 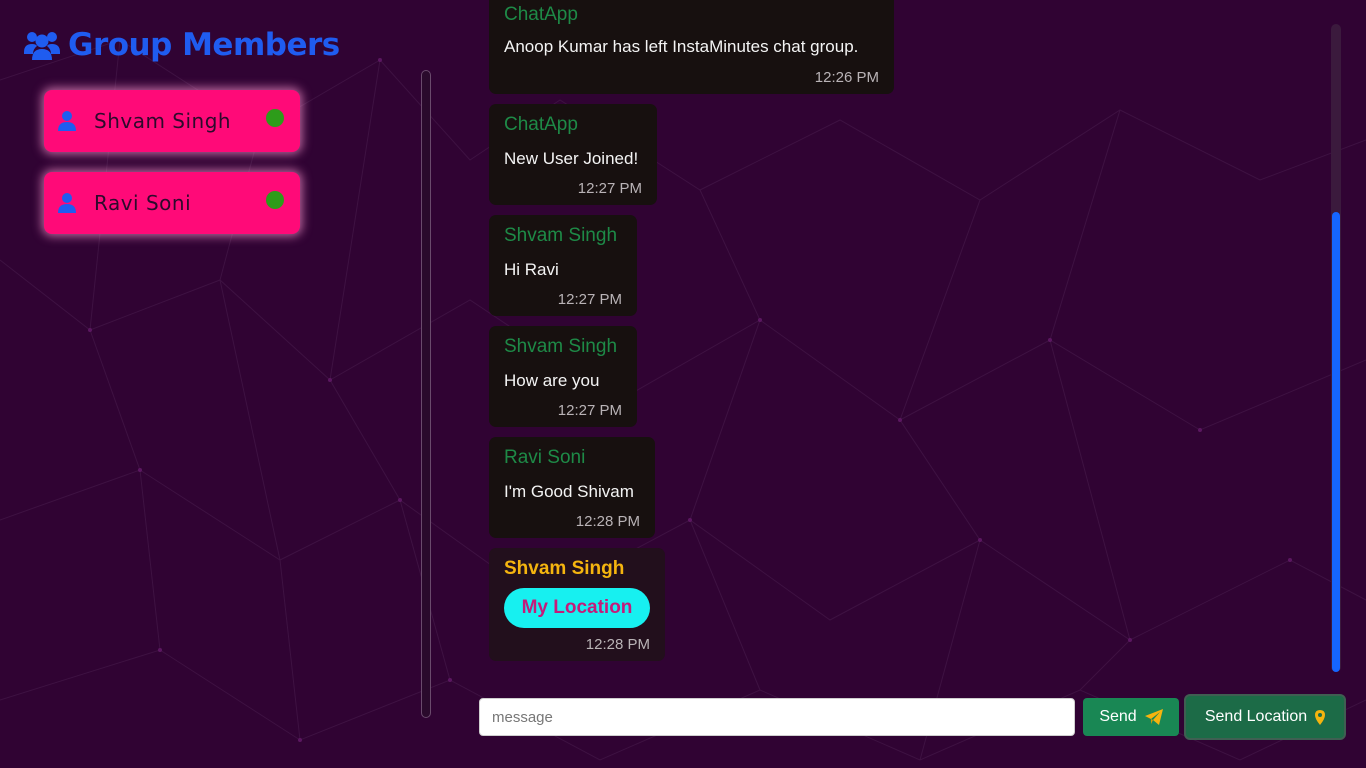 What do you see at coordinates (426, 394) in the screenshot?
I see `sidebar-scrollbar` at bounding box center [426, 394].